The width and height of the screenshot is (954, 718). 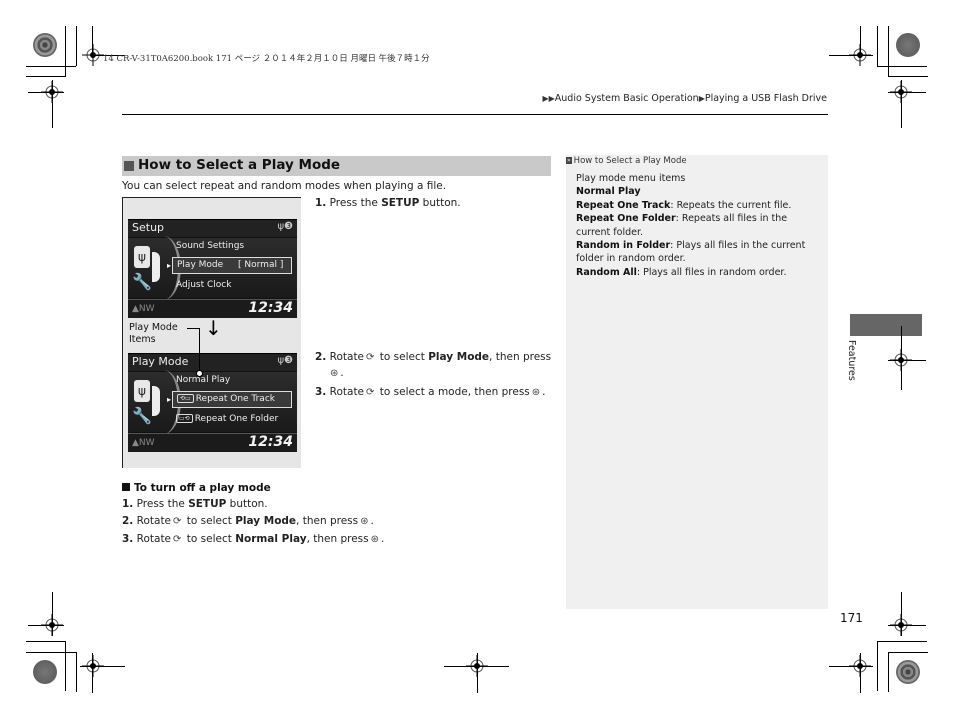 I want to click on menu-item-repeat-one-track: ⟲▭Repeat One Track, so click(x=229, y=399).